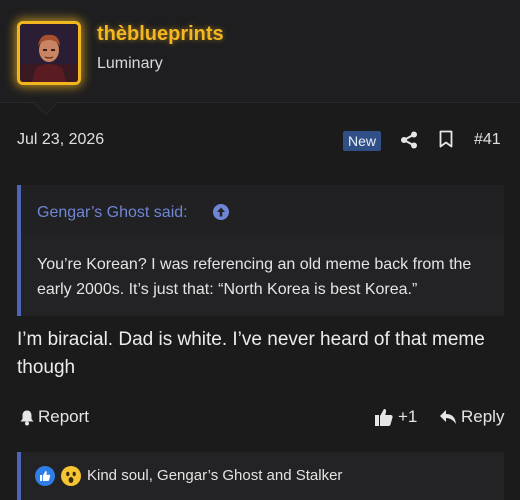 This screenshot has width=520, height=500. What do you see at coordinates (384, 417) in the screenshot?
I see `thumbs-up-icon` at bounding box center [384, 417].